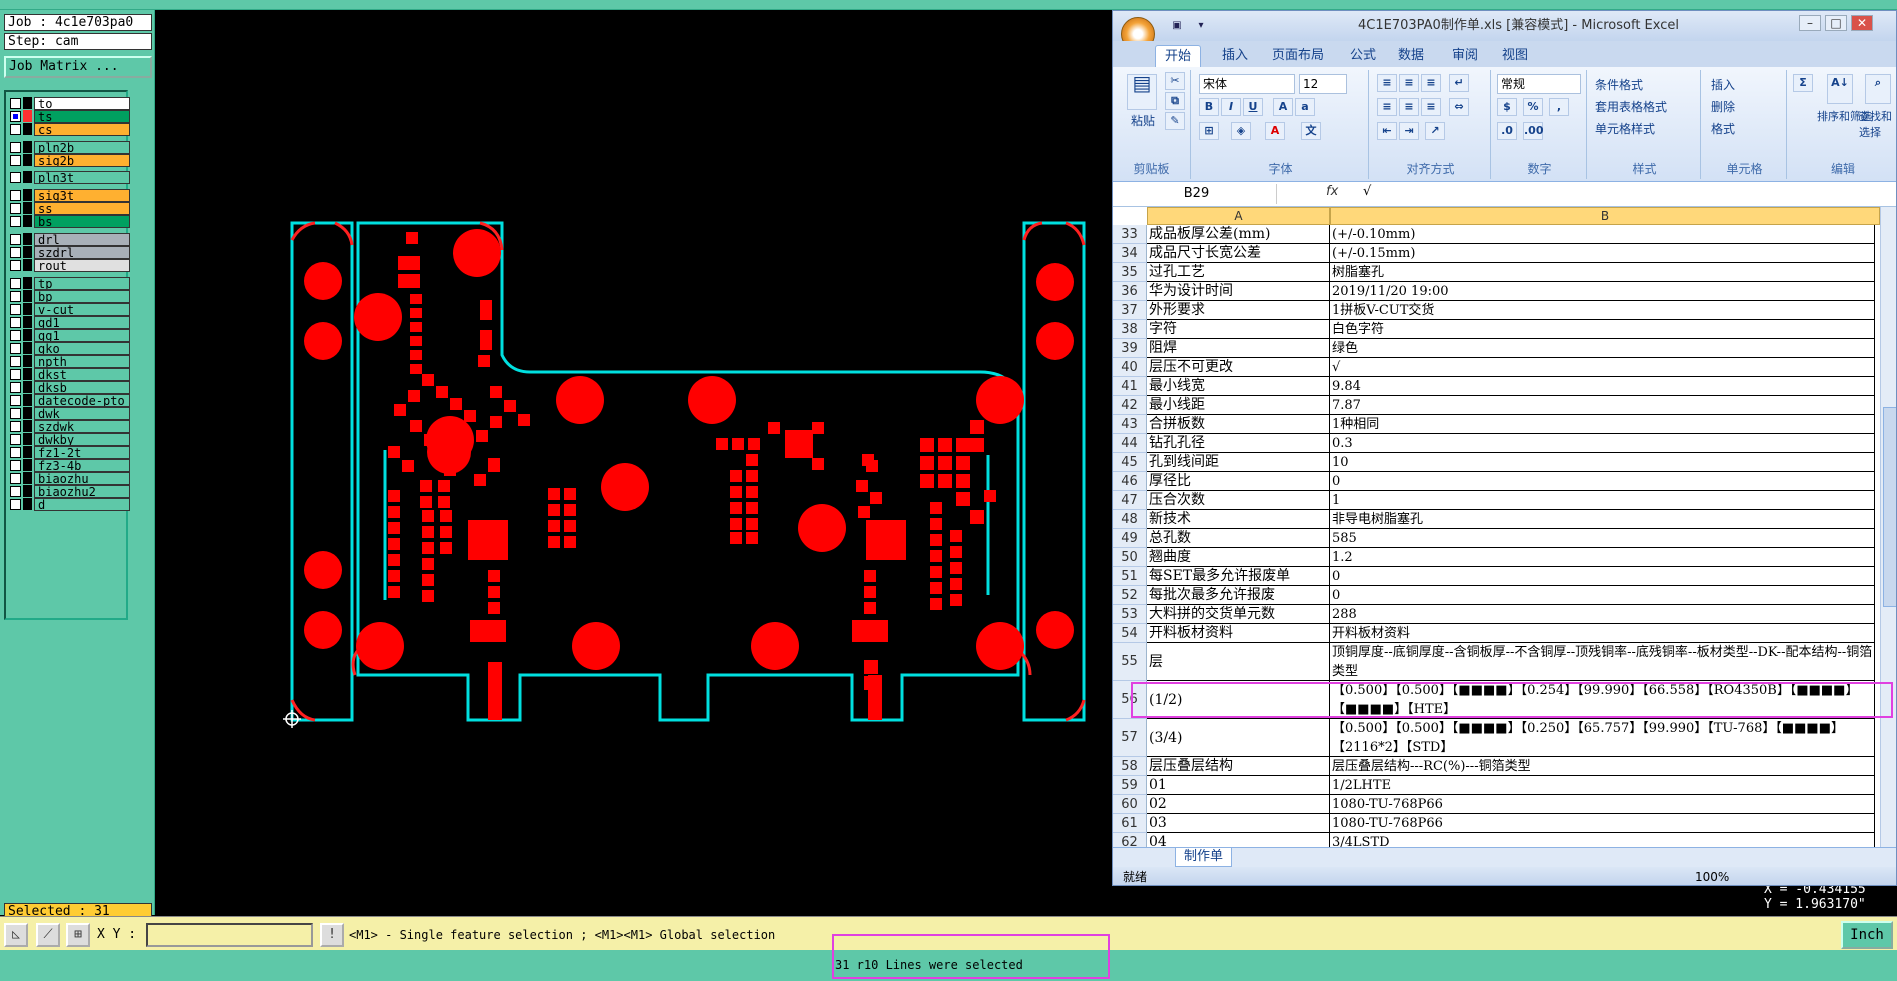 The height and width of the screenshot is (981, 1897). Describe the element at coordinates (1130, 823) in the screenshot. I see `row-header: 61` at that location.